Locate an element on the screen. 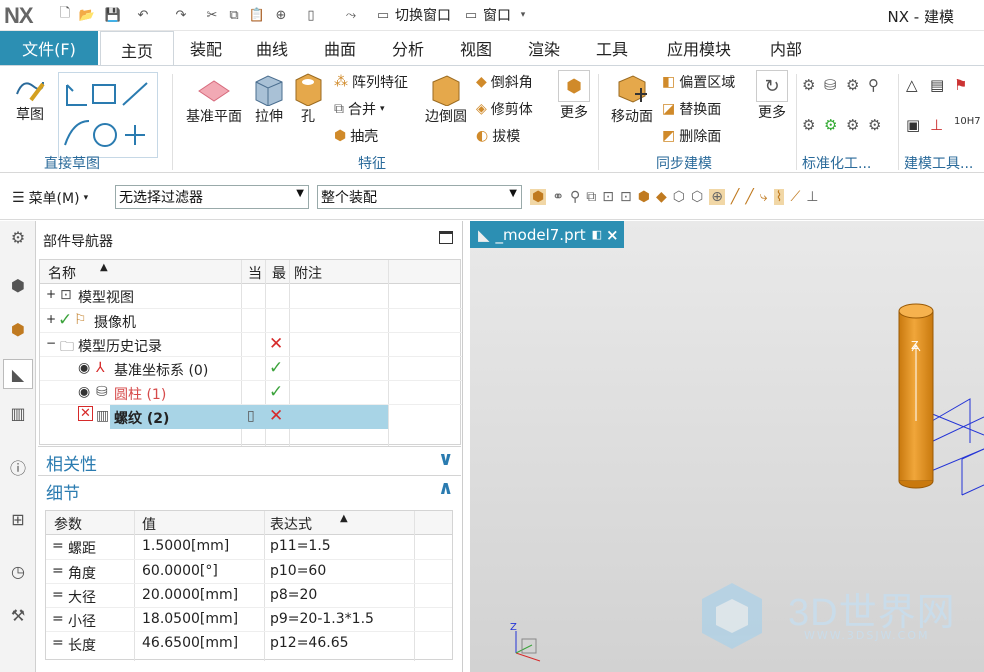  doc-icon: ▣ is located at coordinates (918, 131).